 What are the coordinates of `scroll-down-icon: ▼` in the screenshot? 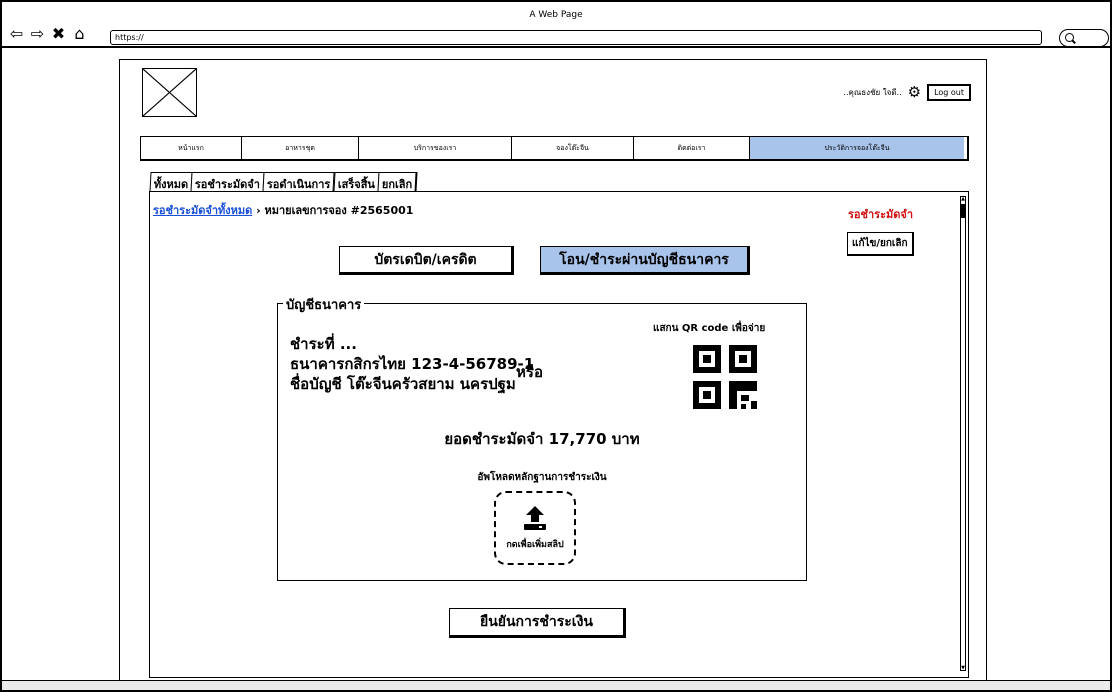 It's located at (963, 668).